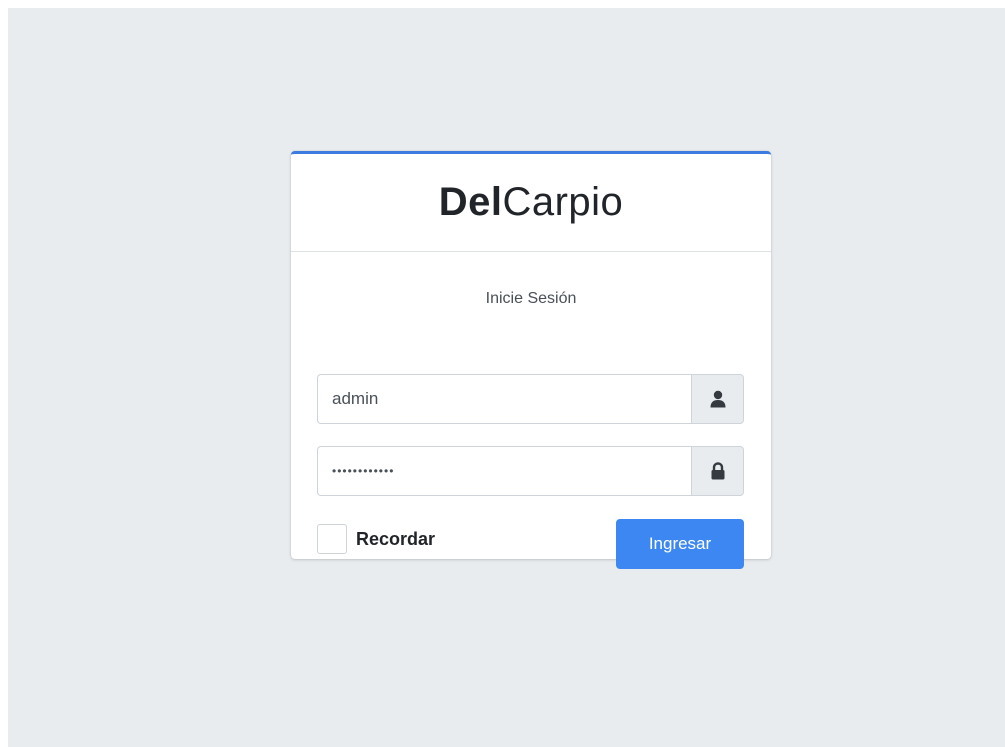 This screenshot has width=1005, height=747. I want to click on password-addon, so click(717, 471).